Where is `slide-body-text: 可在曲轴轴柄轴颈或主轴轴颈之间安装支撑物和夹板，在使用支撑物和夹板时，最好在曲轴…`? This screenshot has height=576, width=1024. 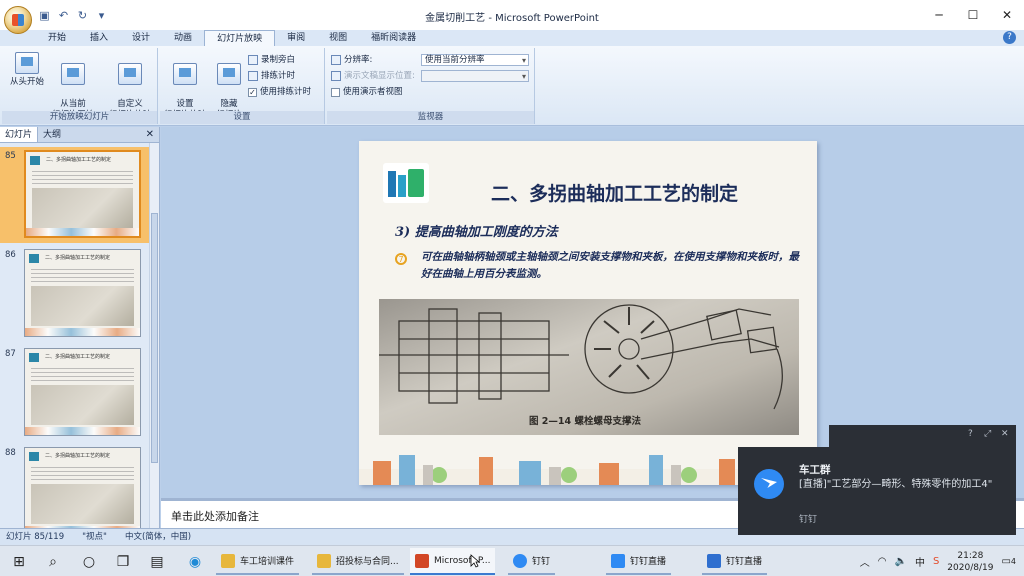 slide-body-text: 可在曲轴轴柄轴颈或主轴轴颈之间安装支撑物和夹板，在使用支撑物和夹板时，最好在曲轴… is located at coordinates (614, 266).